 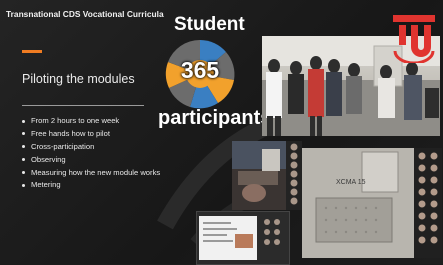 What do you see at coordinates (243, 238) in the screenshot?
I see `screen-share-photo` at bounding box center [243, 238].